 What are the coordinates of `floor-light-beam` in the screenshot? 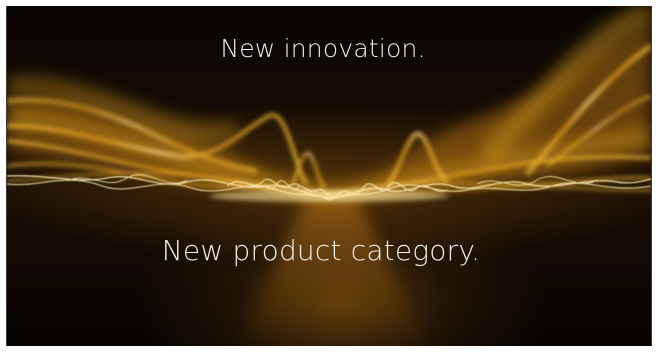 It's located at (332, 271).